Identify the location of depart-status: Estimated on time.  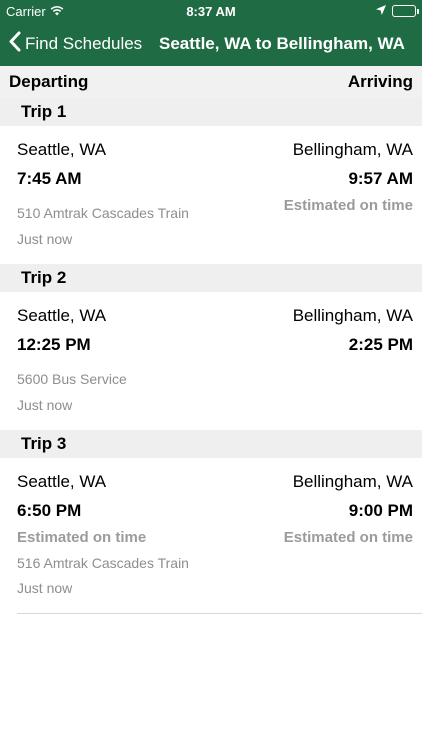
(82, 537).